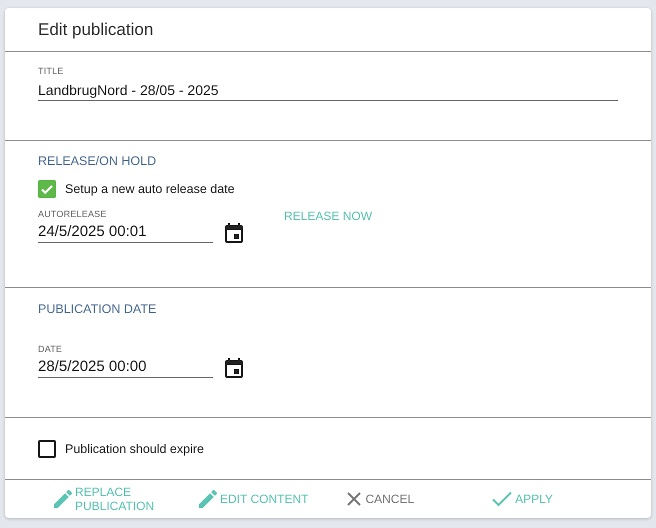  What do you see at coordinates (354, 499) in the screenshot?
I see `close-icon` at bounding box center [354, 499].